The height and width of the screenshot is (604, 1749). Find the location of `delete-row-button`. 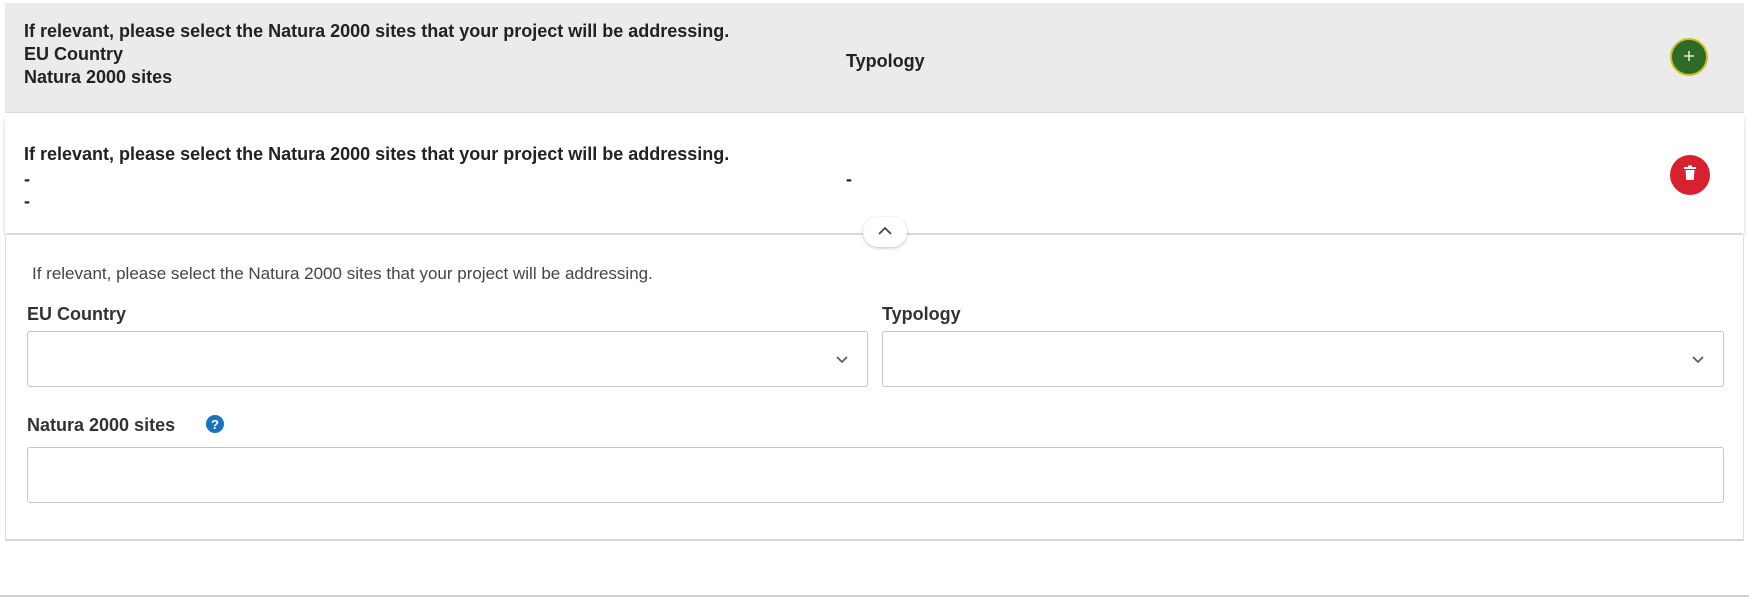

delete-row-button is located at coordinates (1690, 175).